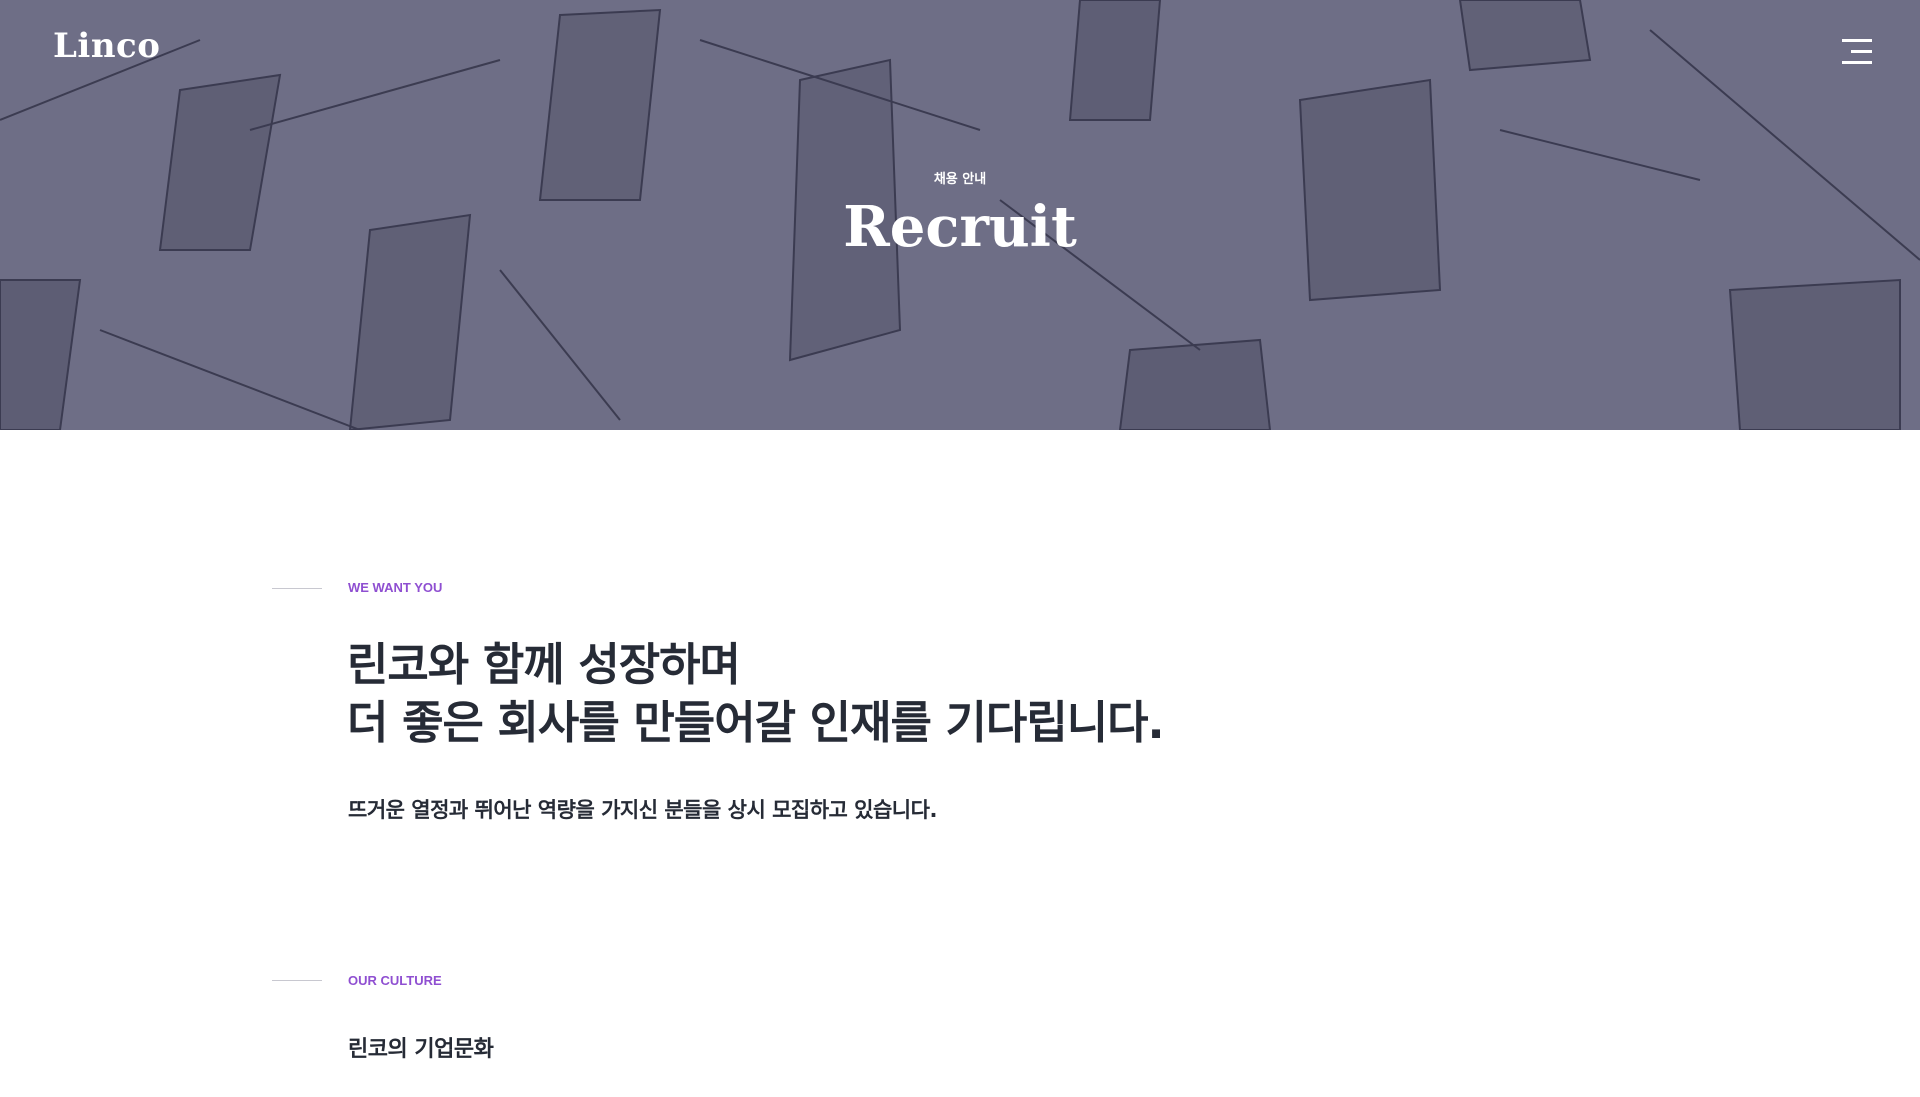  I want to click on culture-title: 린코의 기업문화, so click(421, 1049).